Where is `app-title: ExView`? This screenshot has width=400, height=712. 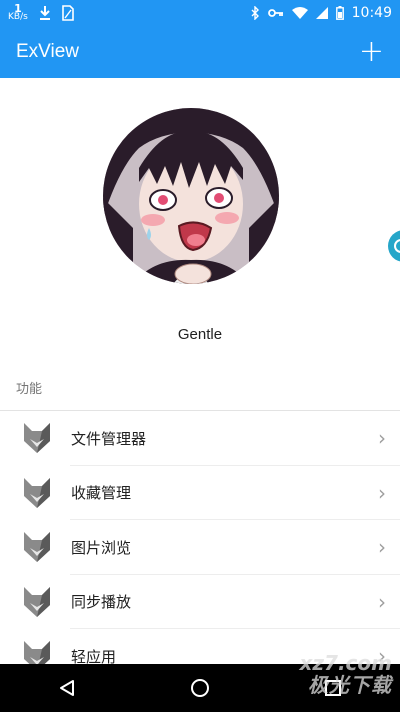
app-title: ExView is located at coordinates (48, 51).